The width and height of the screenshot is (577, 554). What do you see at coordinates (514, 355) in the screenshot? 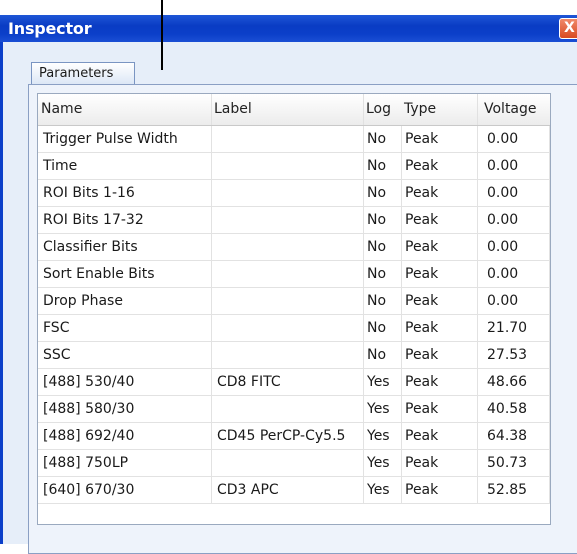
I see `cell-voltage: 27.53` at bounding box center [514, 355].